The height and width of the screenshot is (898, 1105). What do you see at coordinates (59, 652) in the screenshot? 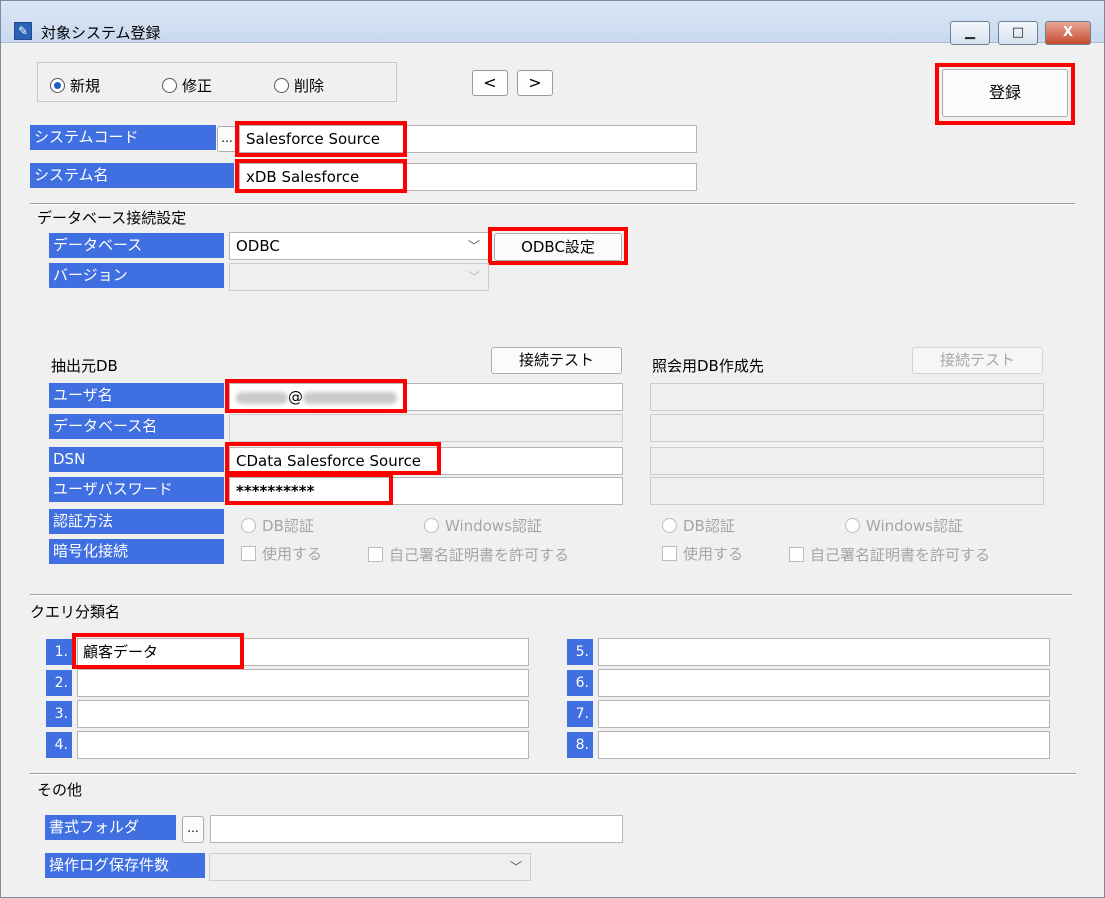
I see `query-category-number: 1.` at bounding box center [59, 652].